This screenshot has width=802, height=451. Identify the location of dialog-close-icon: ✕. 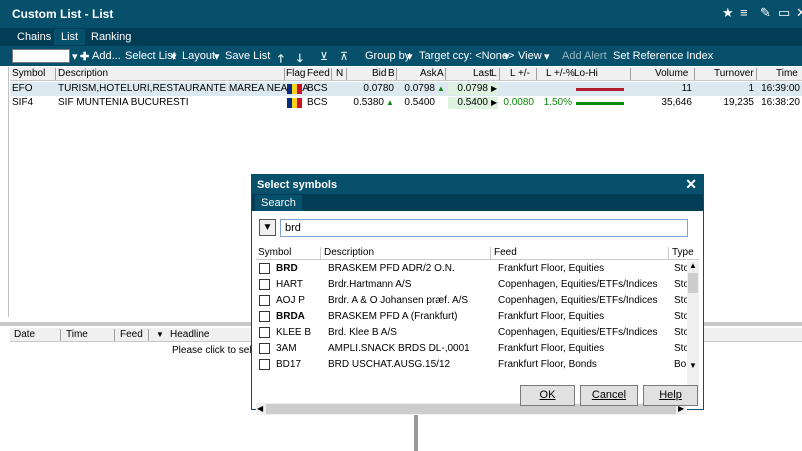
(691, 184).